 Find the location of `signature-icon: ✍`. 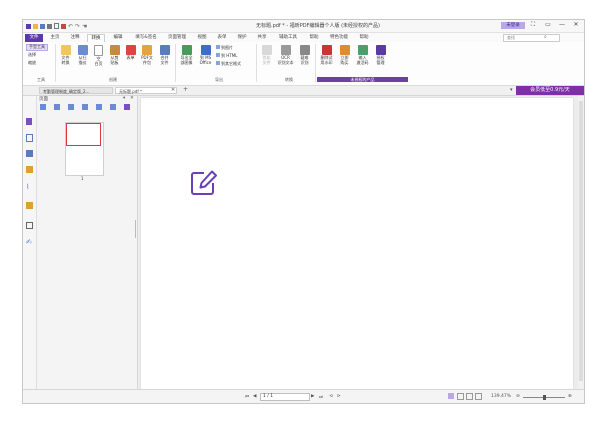

signature-icon: ✍ is located at coordinates (29, 242).